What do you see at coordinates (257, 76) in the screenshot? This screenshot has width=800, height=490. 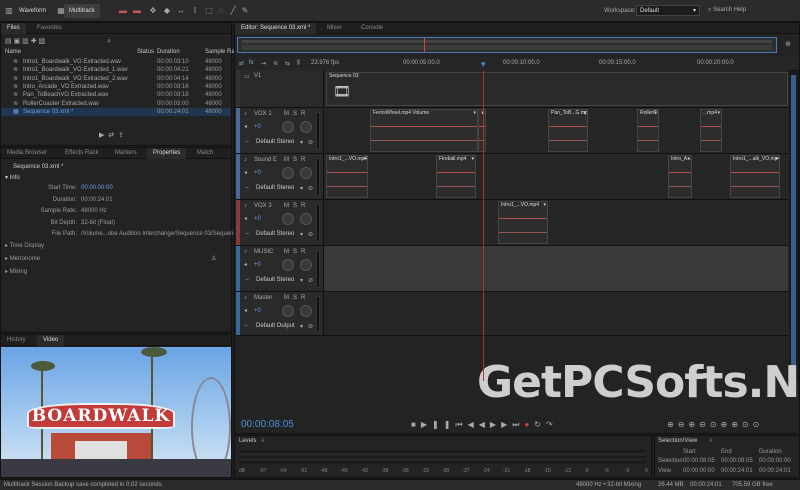 I see `track-name: V1` at bounding box center [257, 76].